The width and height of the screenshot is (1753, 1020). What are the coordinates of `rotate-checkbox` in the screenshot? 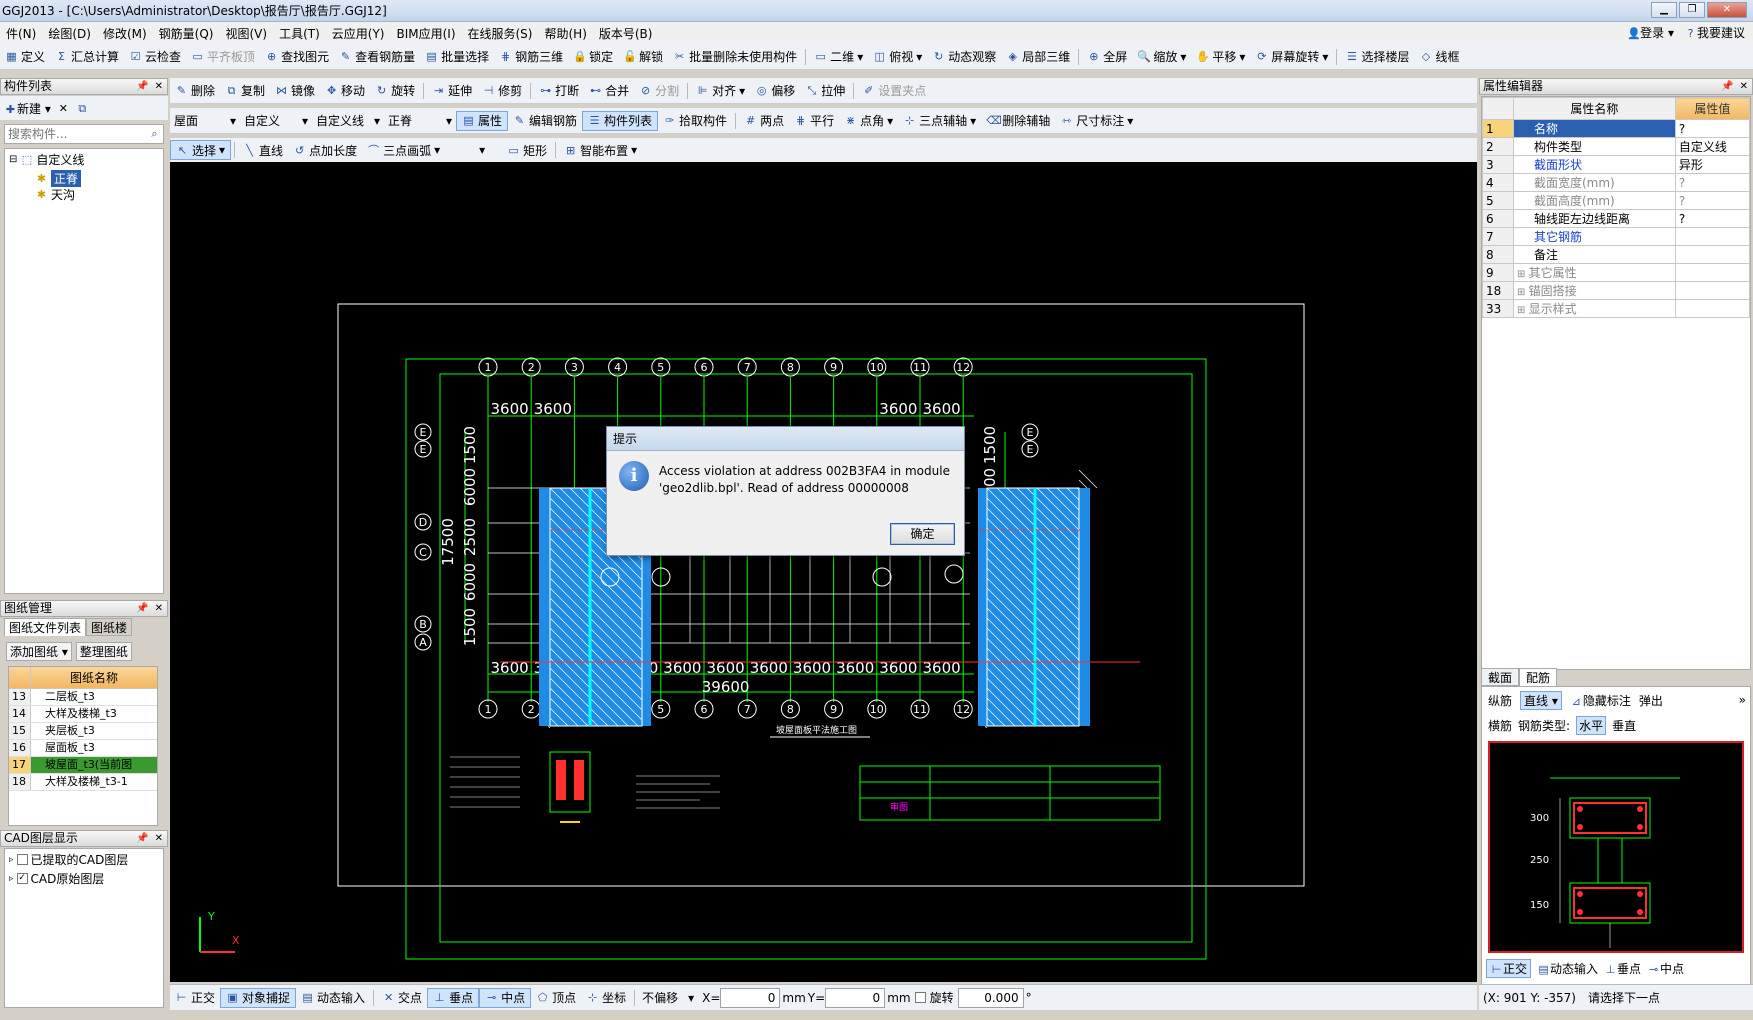 It's located at (920, 997).